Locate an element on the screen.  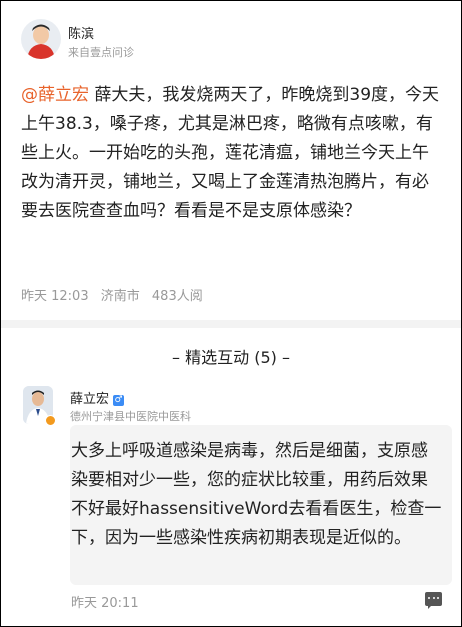
verified-badge-icon is located at coordinates (50, 420).